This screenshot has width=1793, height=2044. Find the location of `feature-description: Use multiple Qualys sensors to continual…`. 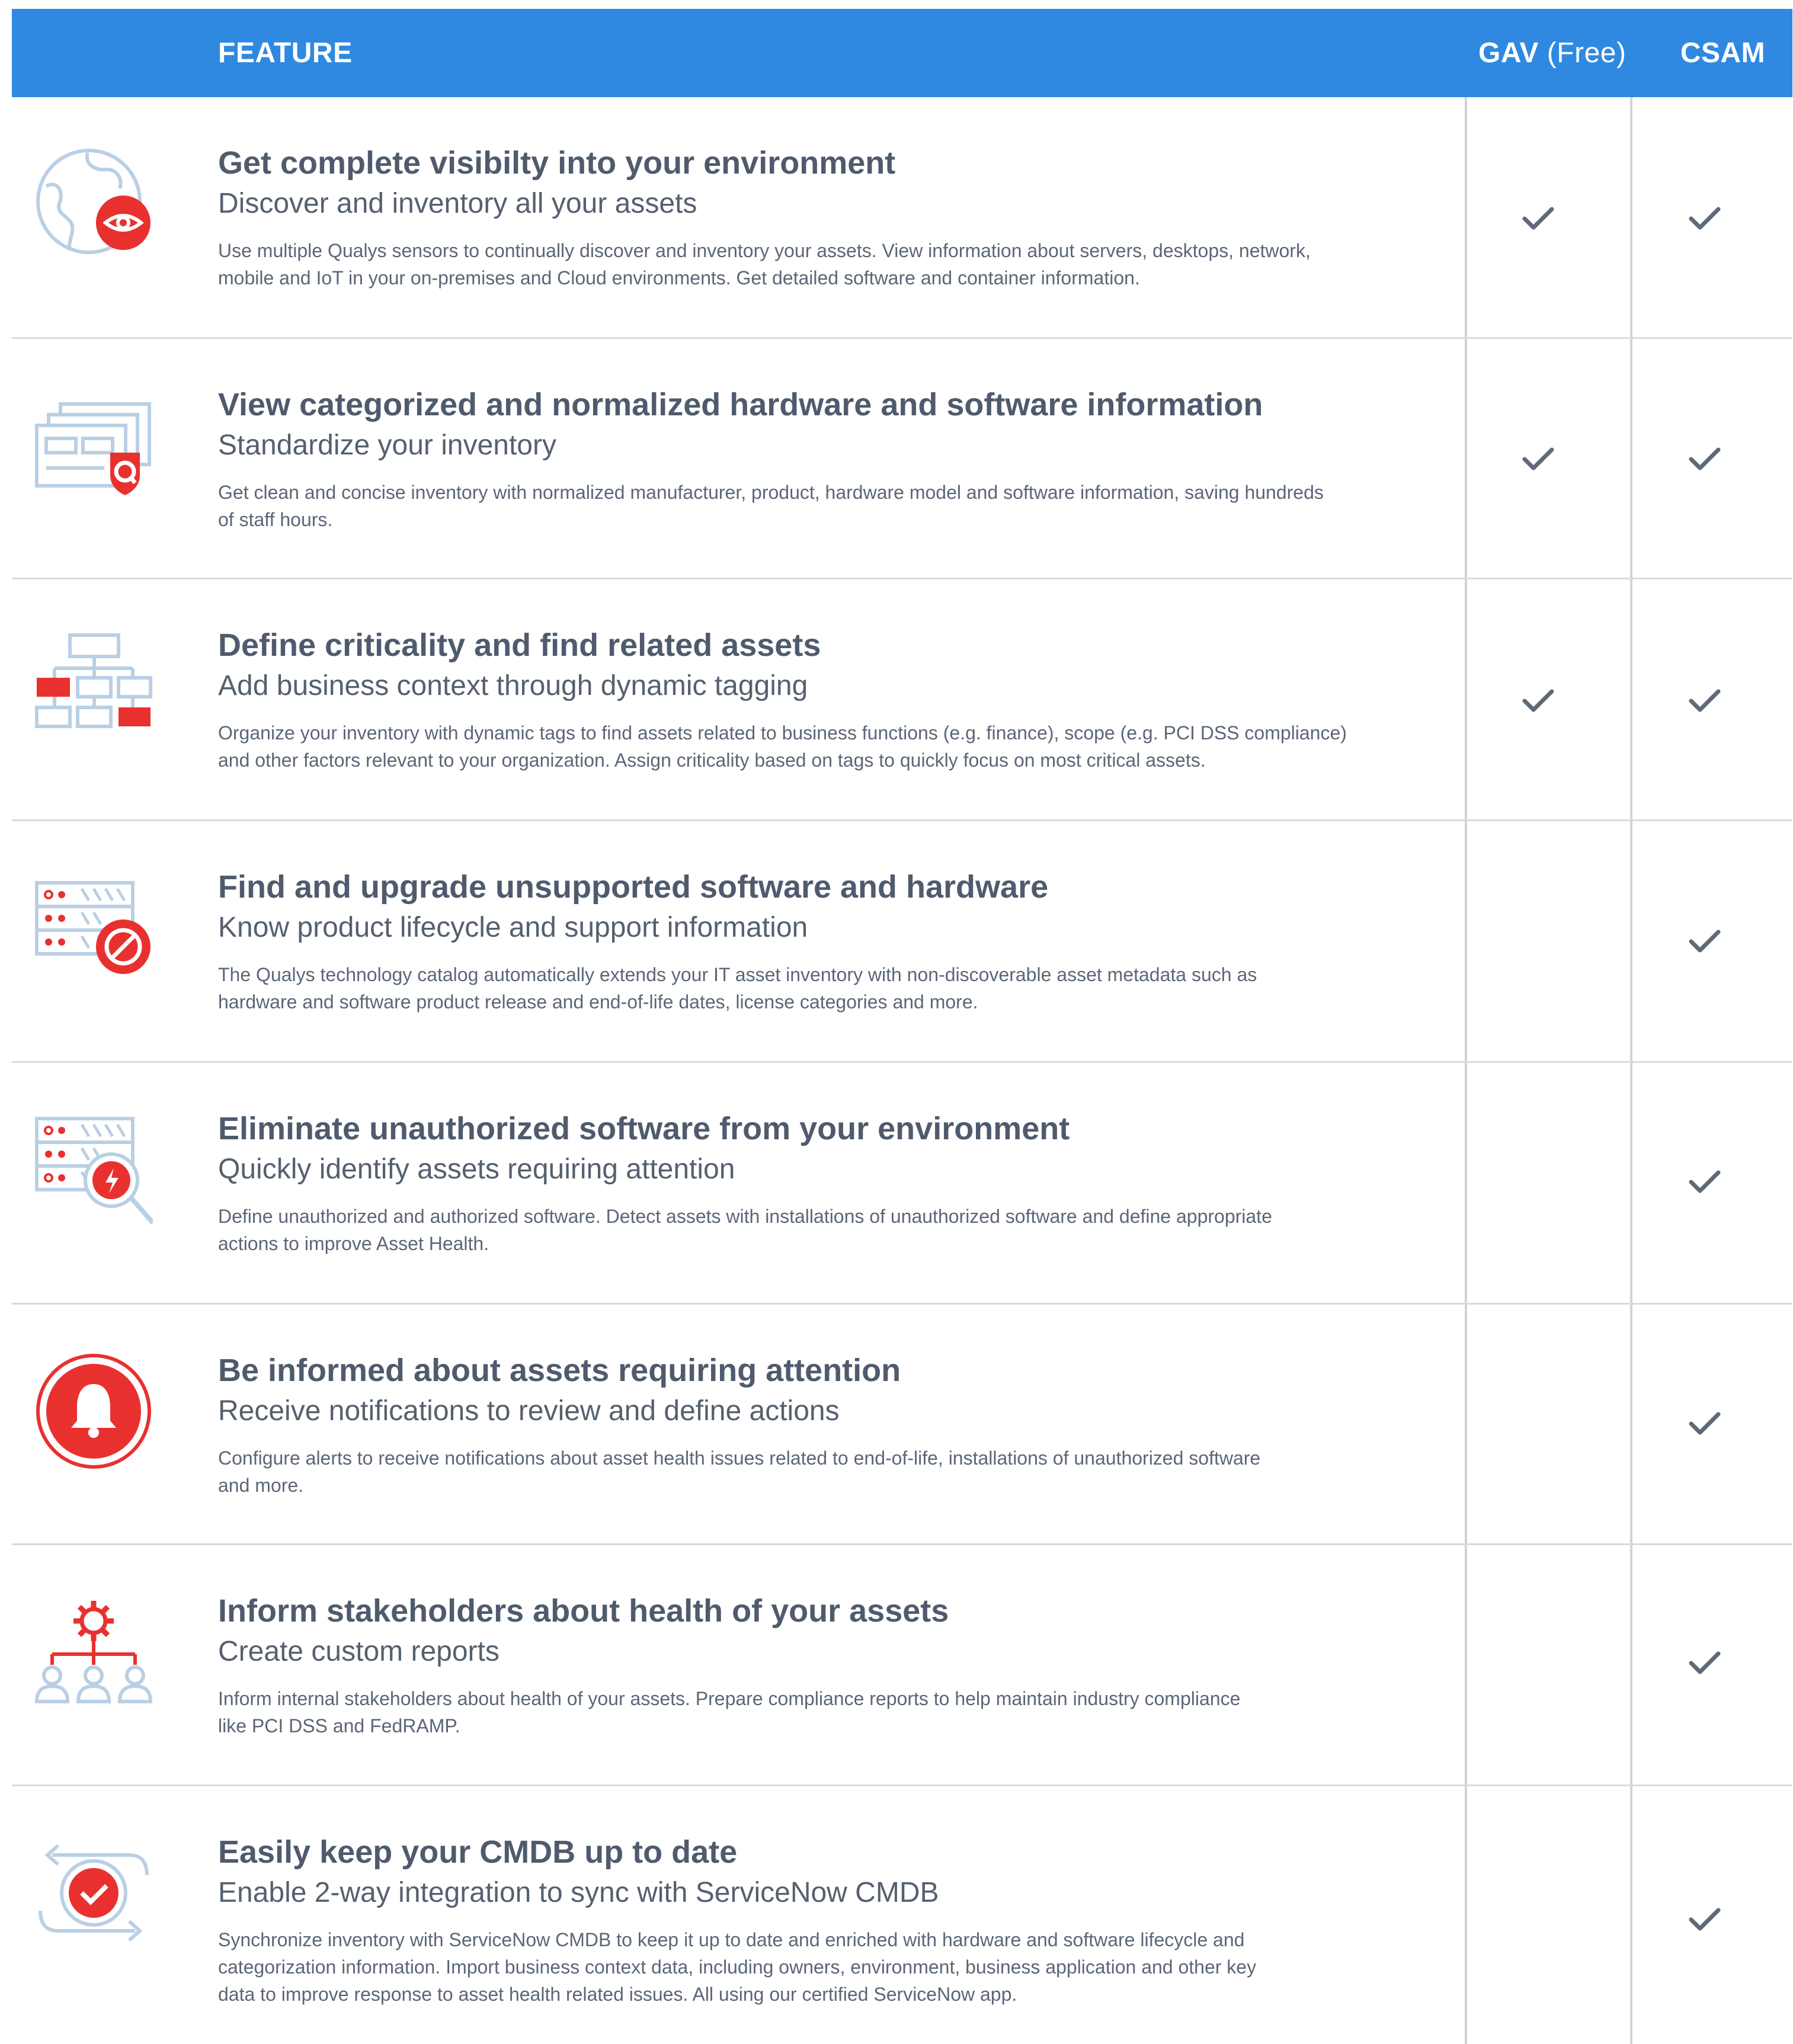

feature-description: Use multiple Qualys sensors to continual… is located at coordinates (819, 264).